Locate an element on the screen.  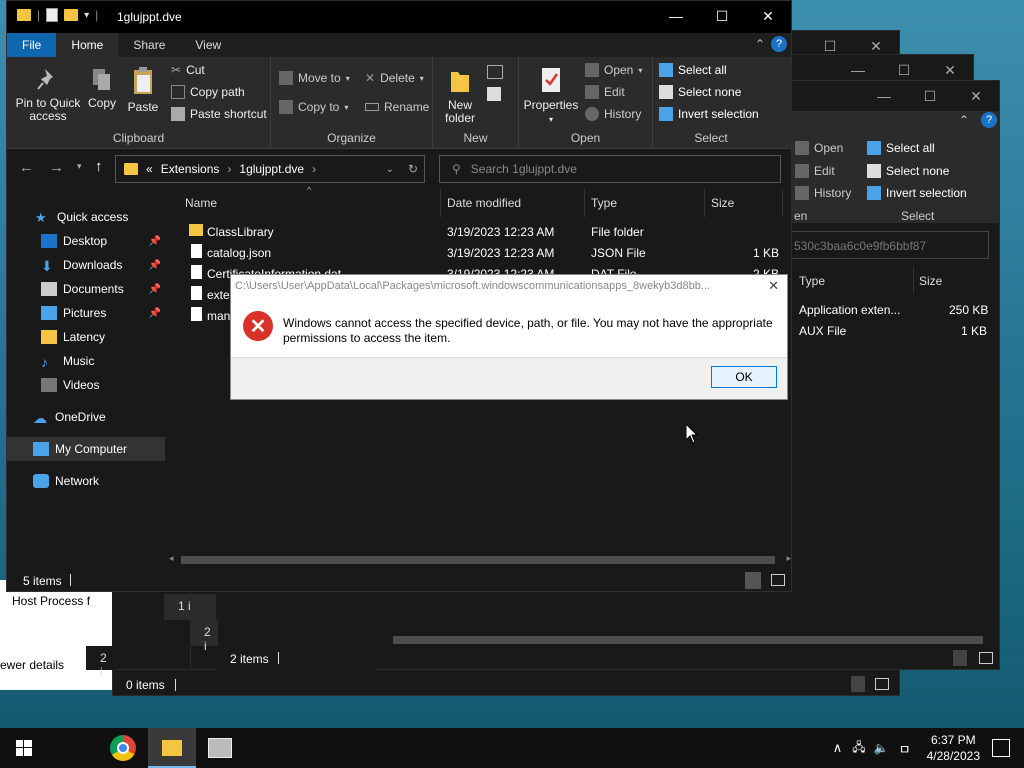
chevron-up-icon: ∧ is located at coordinates (838, 748).